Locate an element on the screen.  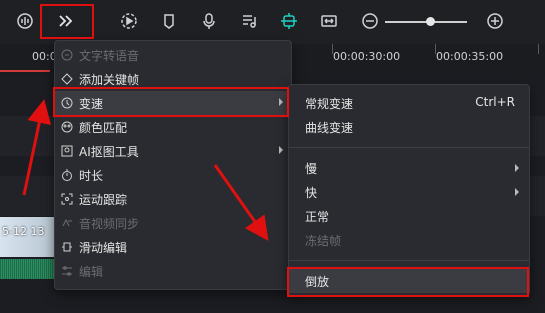
fit-icon is located at coordinates (329, 21).